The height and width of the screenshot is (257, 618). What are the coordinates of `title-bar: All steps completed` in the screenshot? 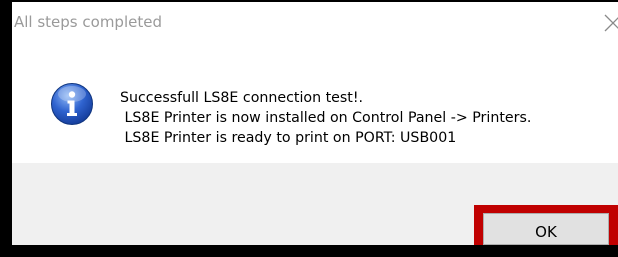 It's located at (315, 21).